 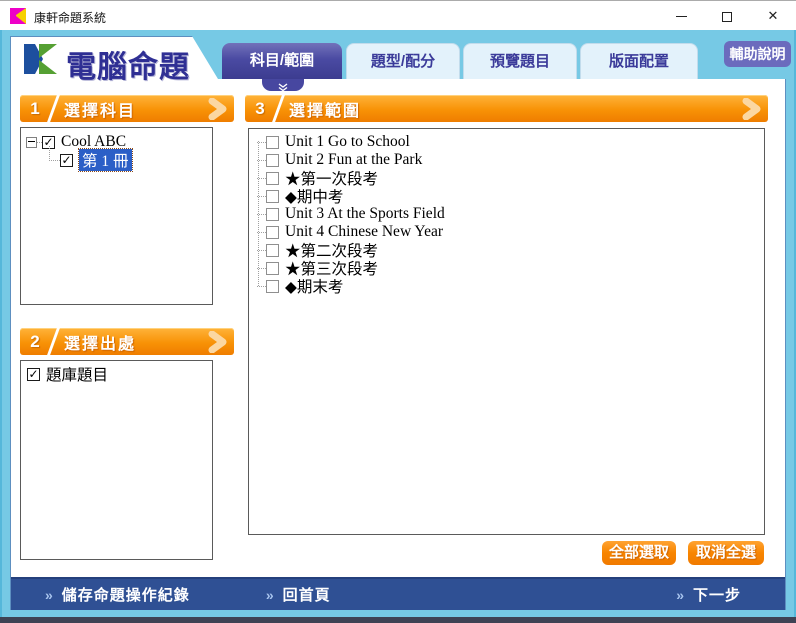 I want to click on chevron-down-icon, so click(x=283, y=87).